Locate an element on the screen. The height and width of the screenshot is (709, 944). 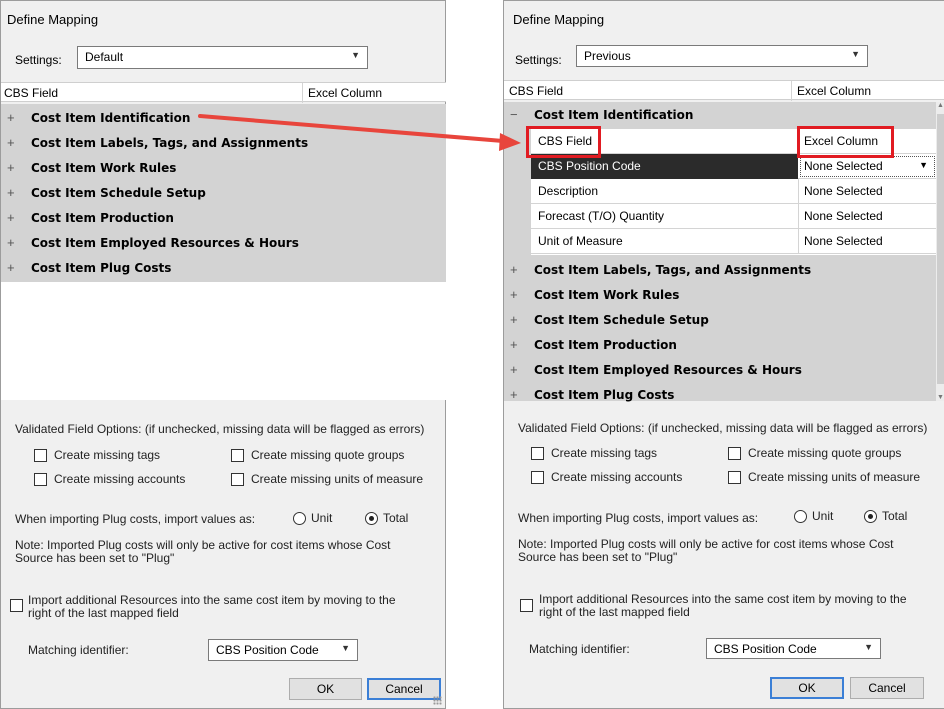
field-name: Forecast (T/O) Quantity is located at coordinates (601, 216).